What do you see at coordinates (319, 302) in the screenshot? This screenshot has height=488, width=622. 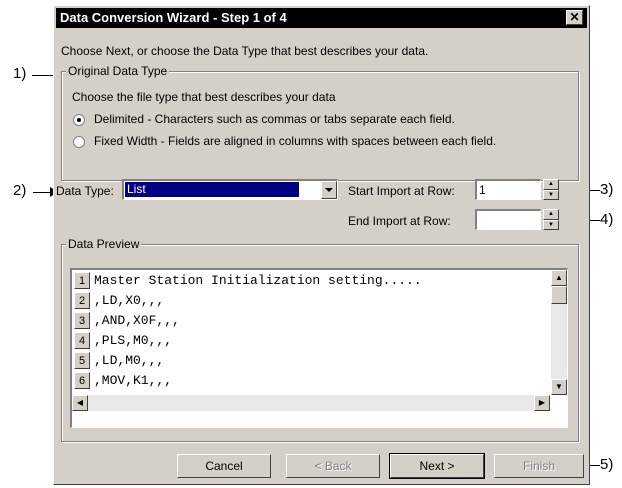 I see `table-row: 2 ,LD,X0,,,` at bounding box center [319, 302].